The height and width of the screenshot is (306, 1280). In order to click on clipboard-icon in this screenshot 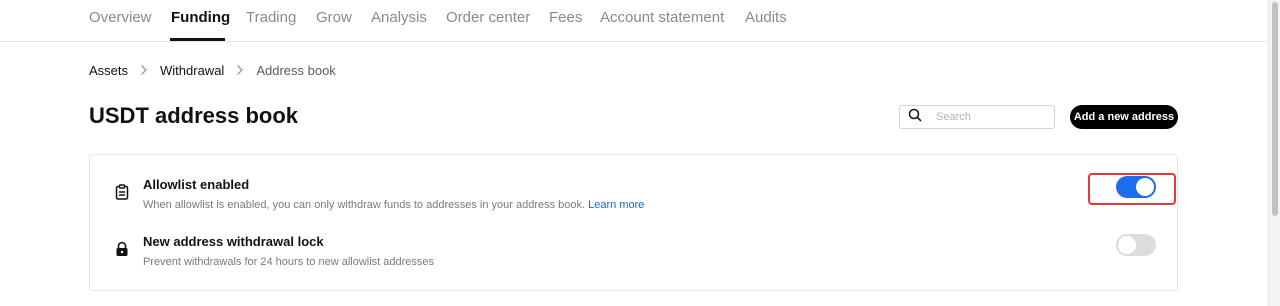, I will do `click(122, 192)`.